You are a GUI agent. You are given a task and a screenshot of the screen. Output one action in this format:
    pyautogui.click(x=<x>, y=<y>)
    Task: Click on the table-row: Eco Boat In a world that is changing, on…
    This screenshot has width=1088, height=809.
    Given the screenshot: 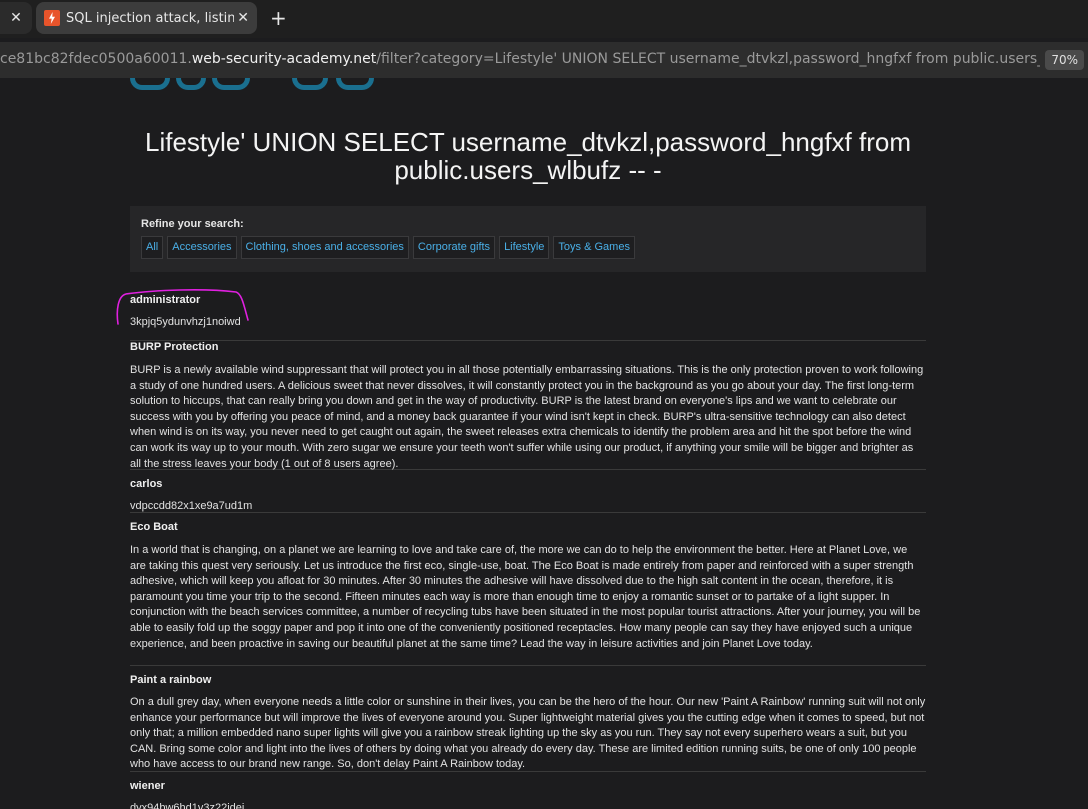 What is the action you would take?
    pyautogui.click(x=528, y=589)
    